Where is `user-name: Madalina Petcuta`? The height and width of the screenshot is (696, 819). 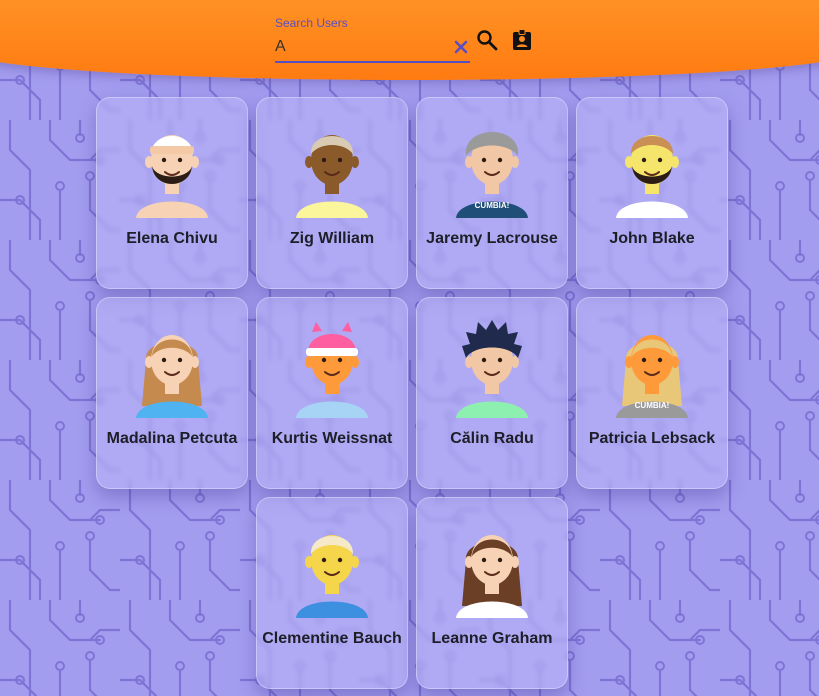
user-name: Madalina Petcuta is located at coordinates (172, 438).